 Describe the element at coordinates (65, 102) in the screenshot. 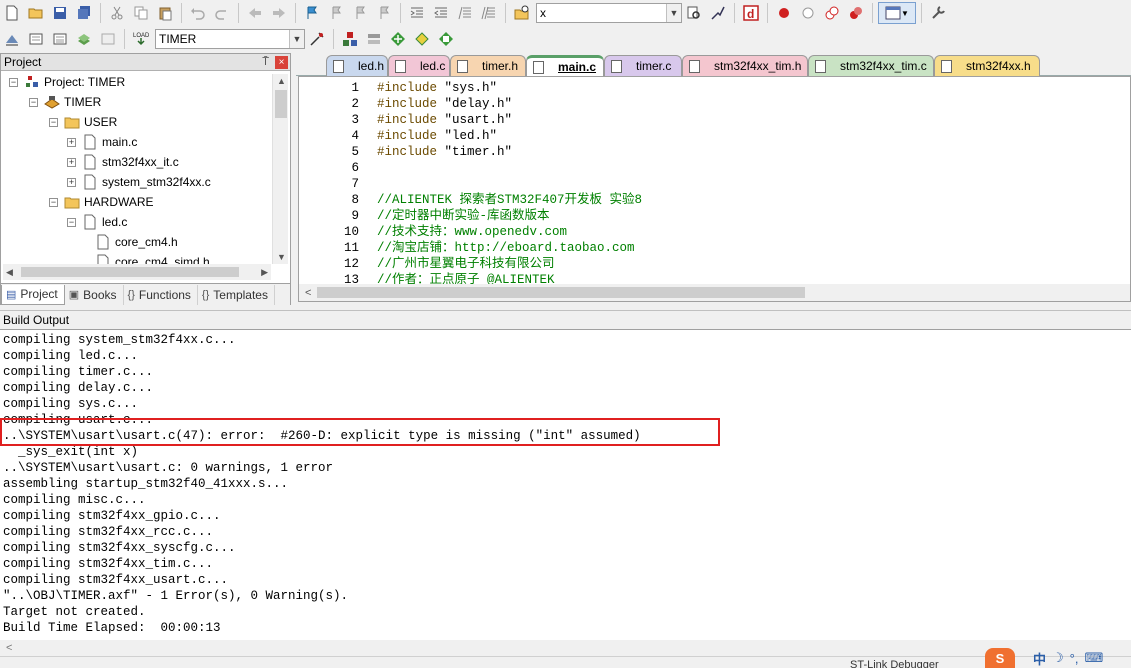

I see `tree-item: − TIMER` at that location.